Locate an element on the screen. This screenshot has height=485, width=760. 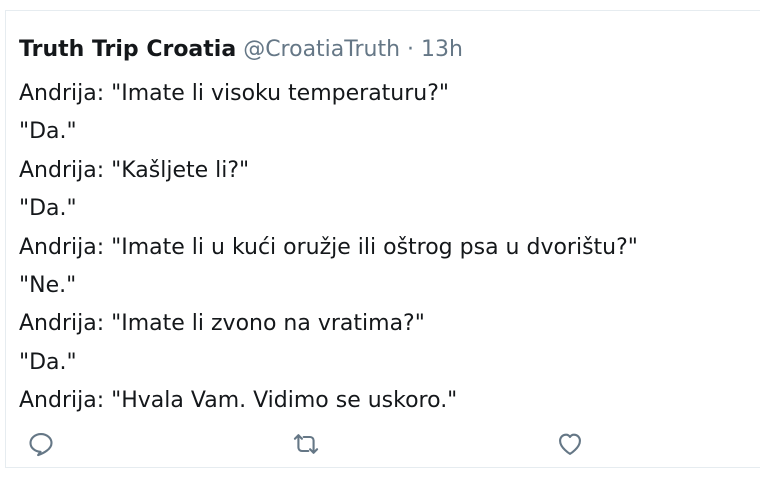
retweet-icon is located at coordinates (306, 444).